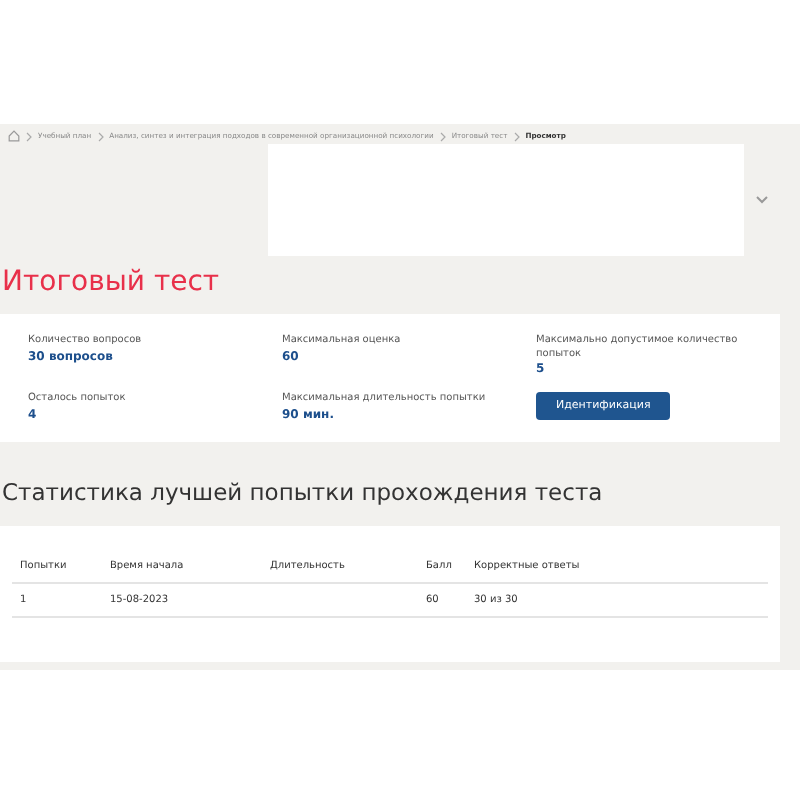 This screenshot has height=800, width=800. Describe the element at coordinates (14, 136) in the screenshot. I see `home-icon` at that location.